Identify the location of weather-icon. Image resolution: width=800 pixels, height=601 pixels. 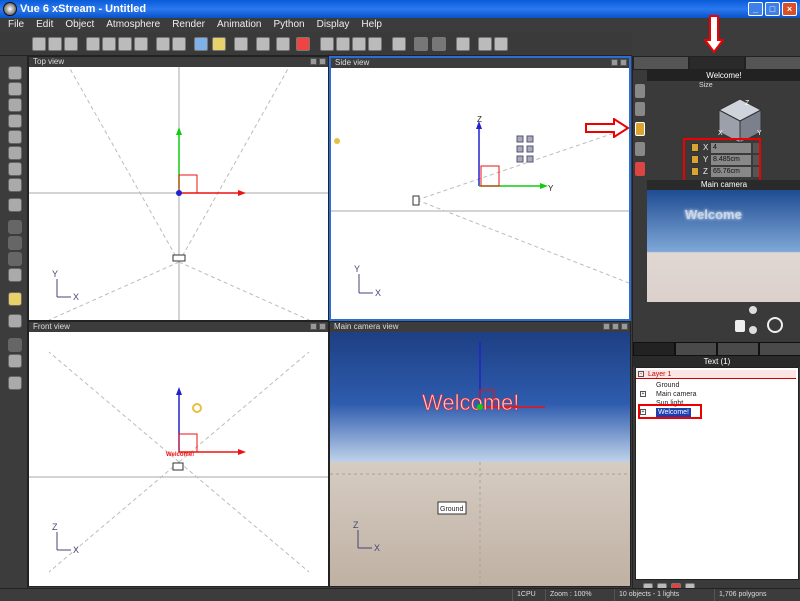
(219, 44).